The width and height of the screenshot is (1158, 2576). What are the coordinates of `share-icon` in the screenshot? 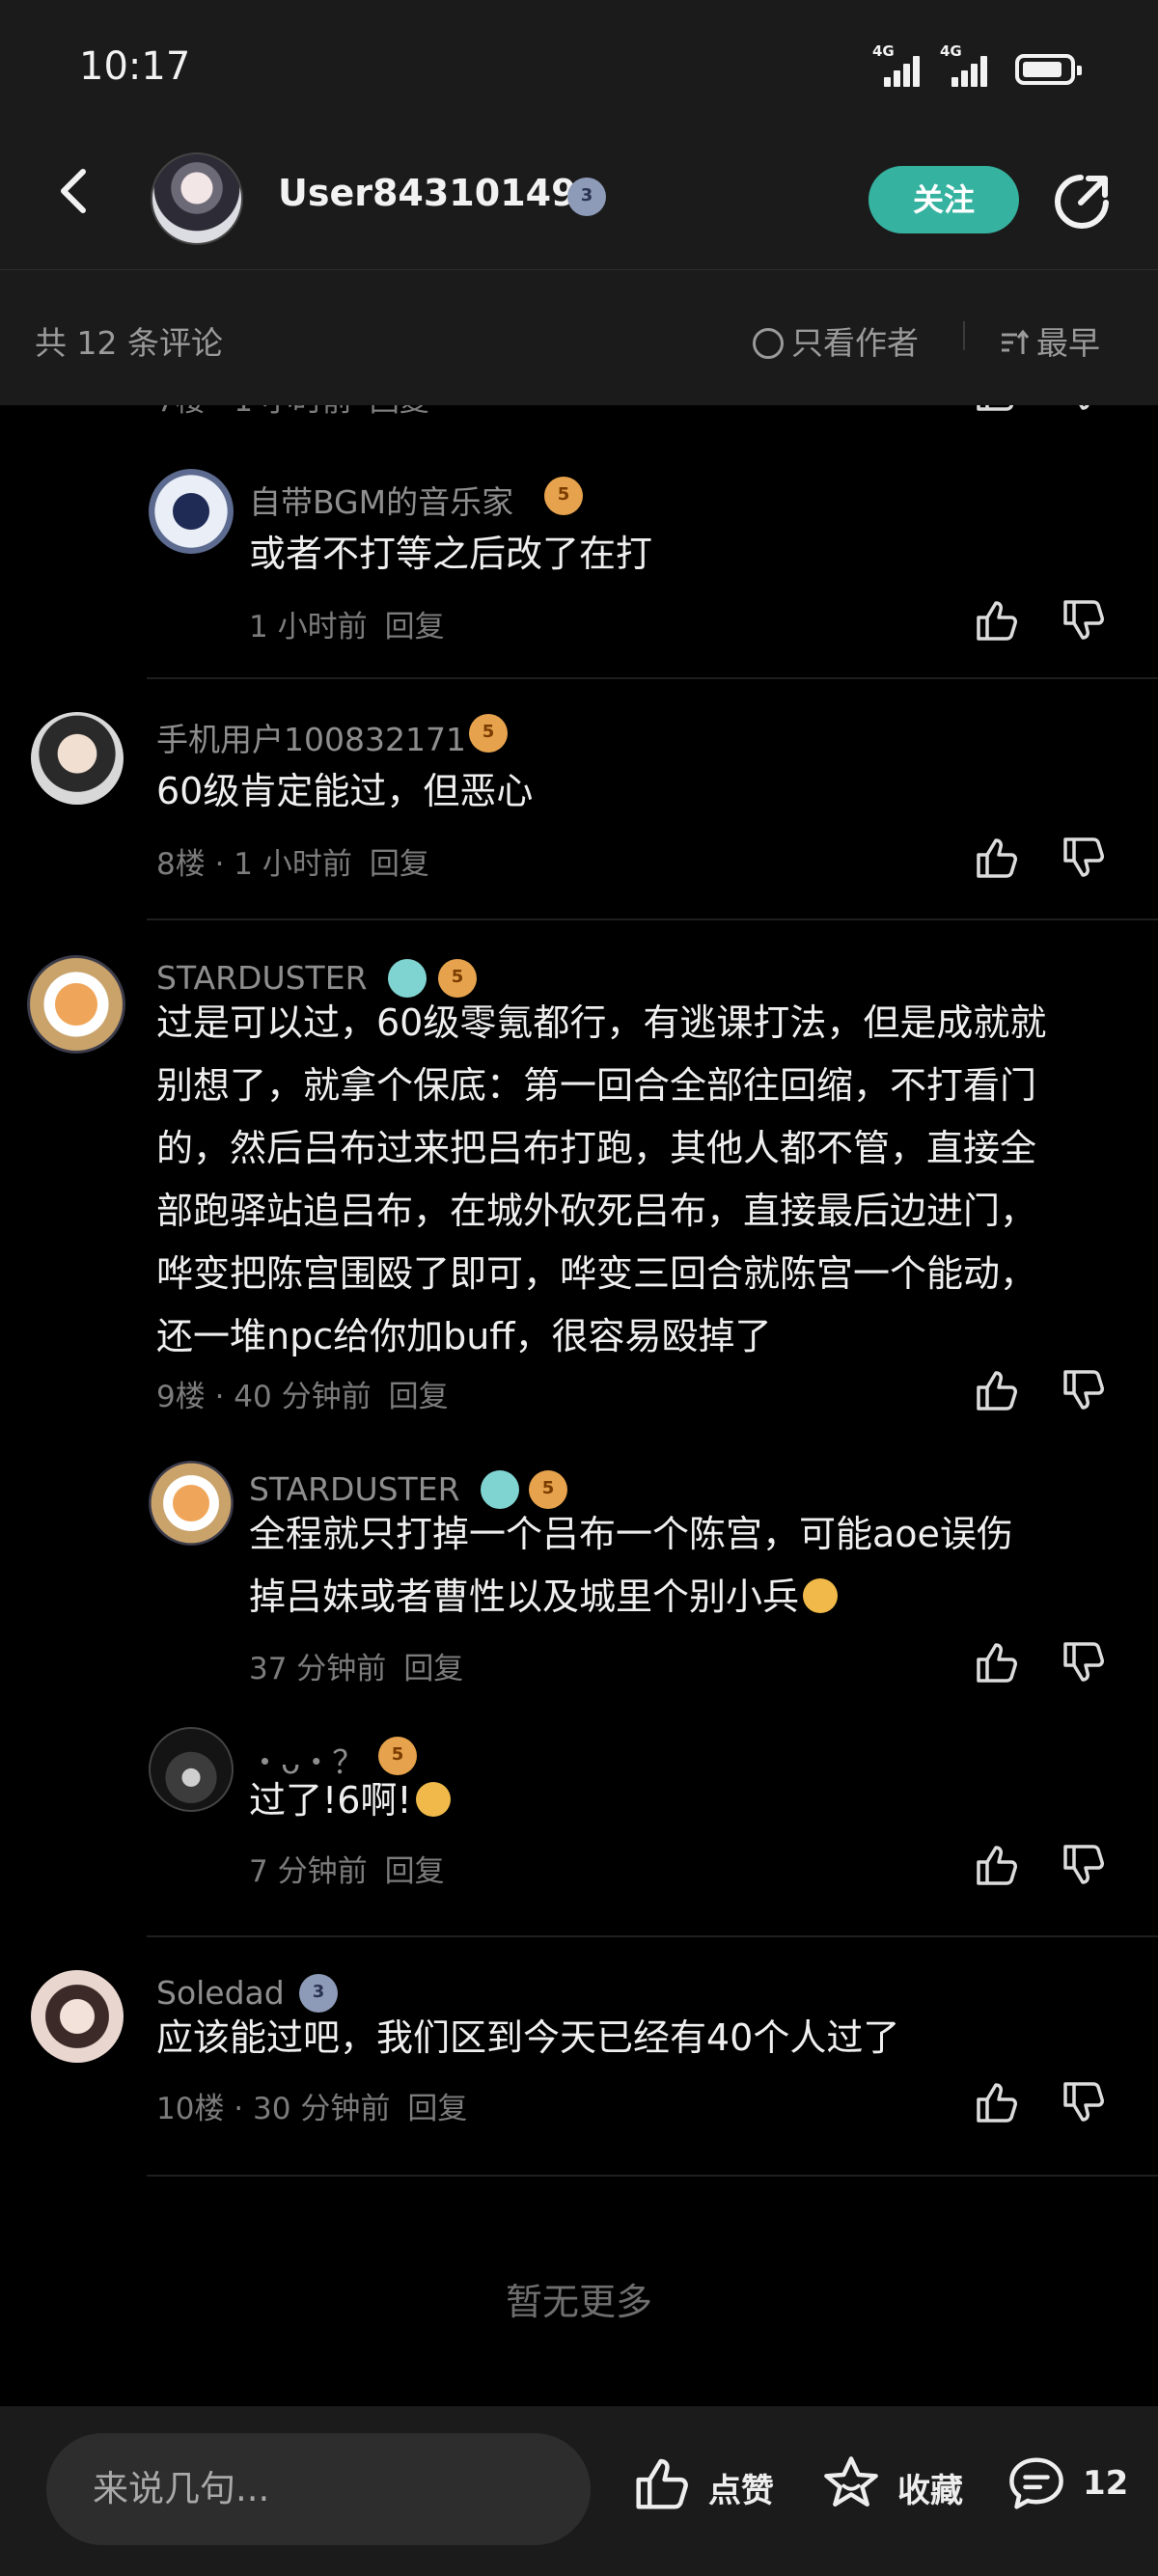 It's located at (1082, 202).